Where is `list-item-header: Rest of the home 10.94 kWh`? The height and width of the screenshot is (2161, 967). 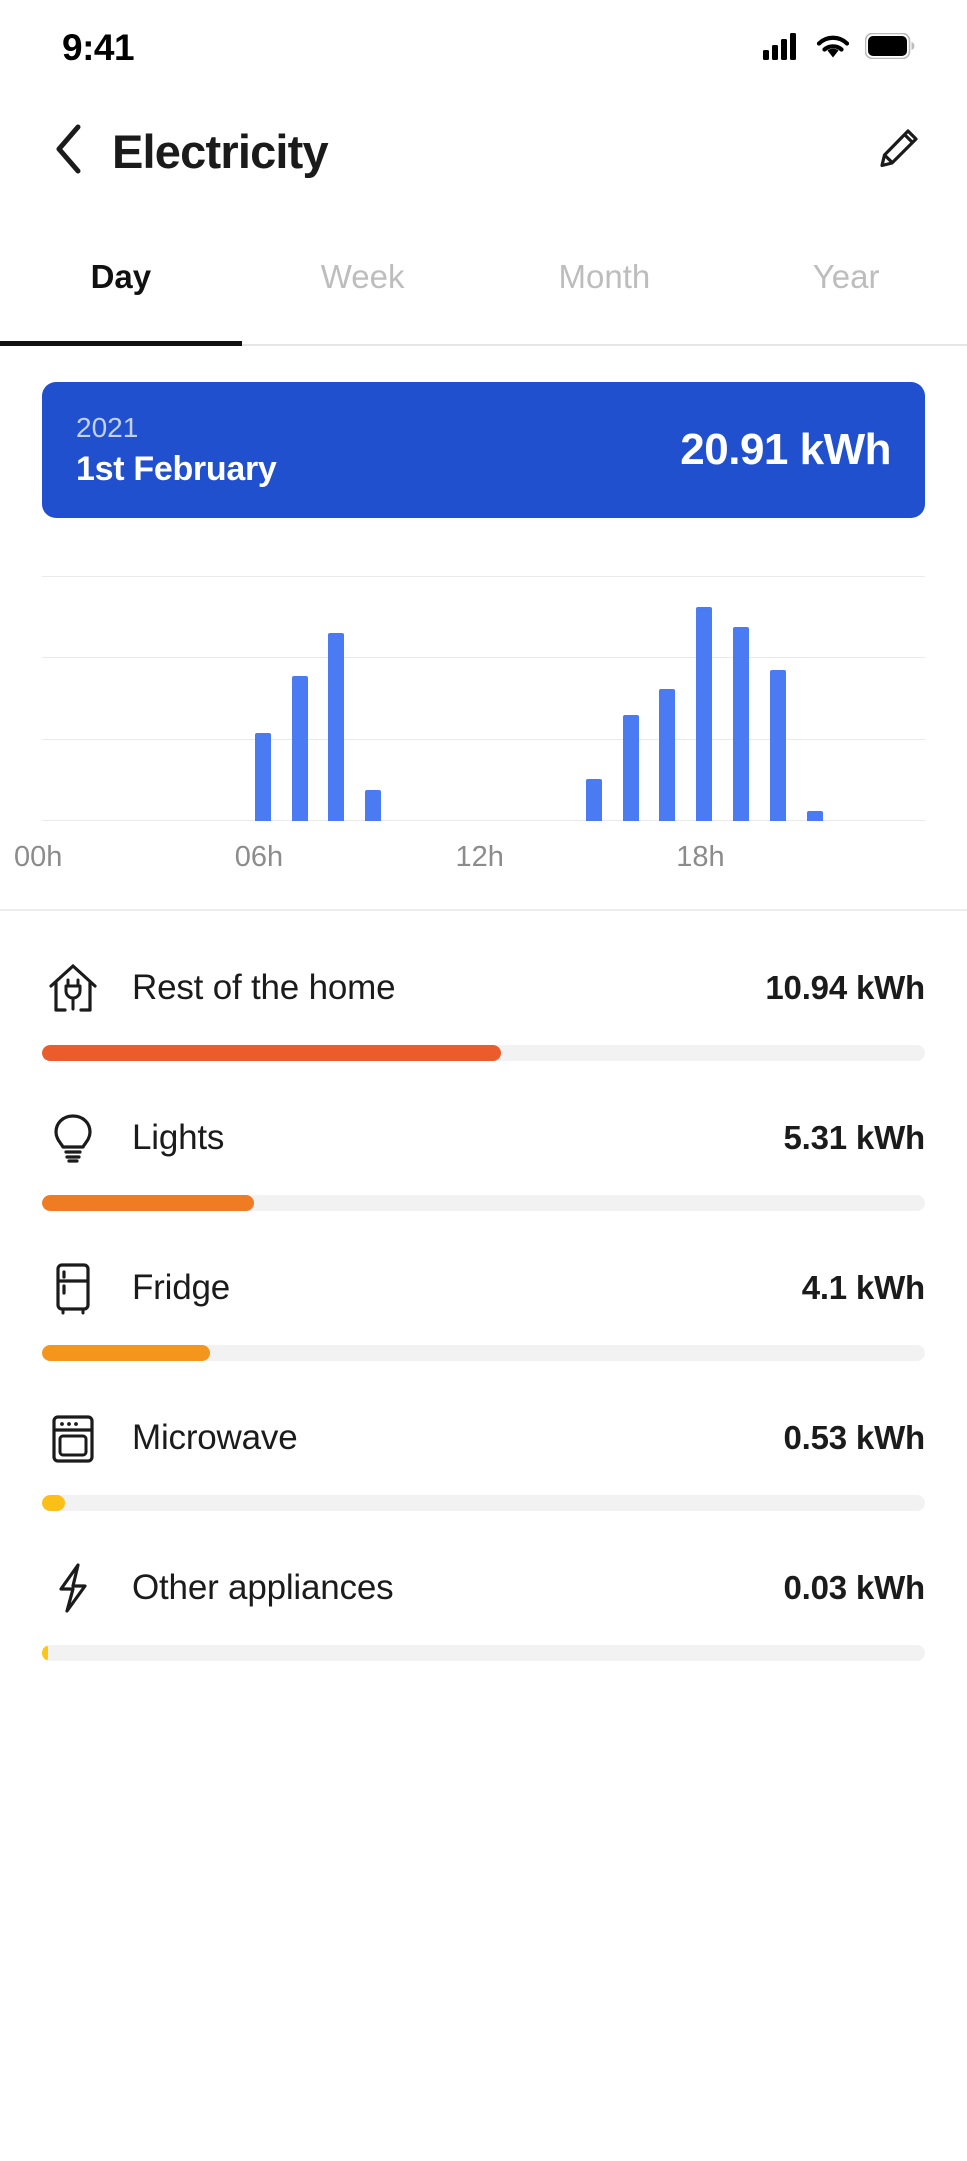 list-item-header: Rest of the home 10.94 kWh is located at coordinates (483, 988).